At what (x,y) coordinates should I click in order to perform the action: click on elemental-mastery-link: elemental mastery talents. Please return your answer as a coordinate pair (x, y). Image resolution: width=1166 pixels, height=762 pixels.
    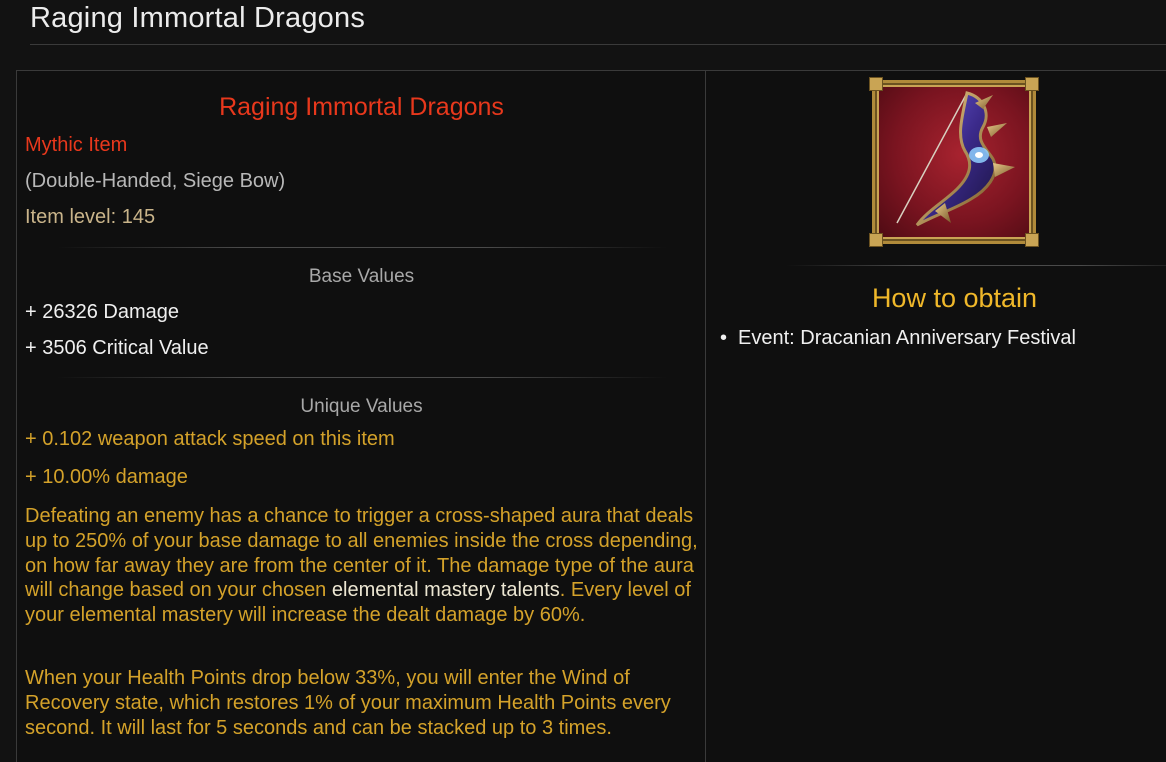
    Looking at the image, I should click on (446, 590).